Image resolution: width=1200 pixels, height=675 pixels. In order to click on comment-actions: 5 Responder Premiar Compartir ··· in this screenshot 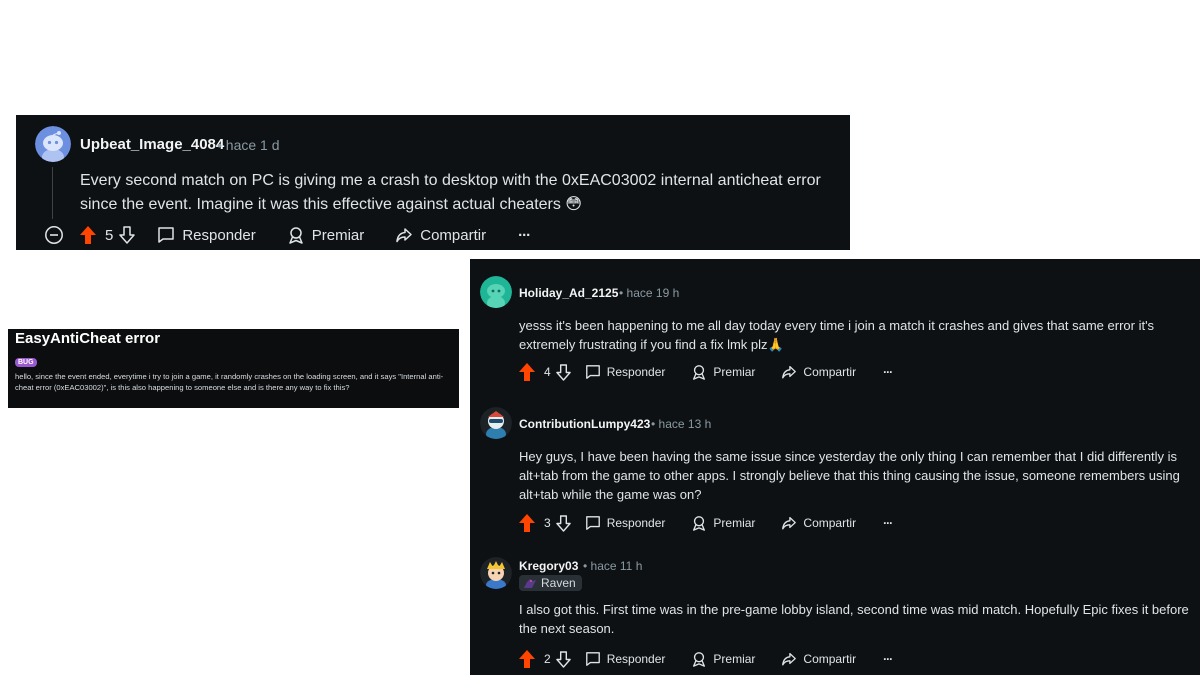, I will do `click(287, 235)`.